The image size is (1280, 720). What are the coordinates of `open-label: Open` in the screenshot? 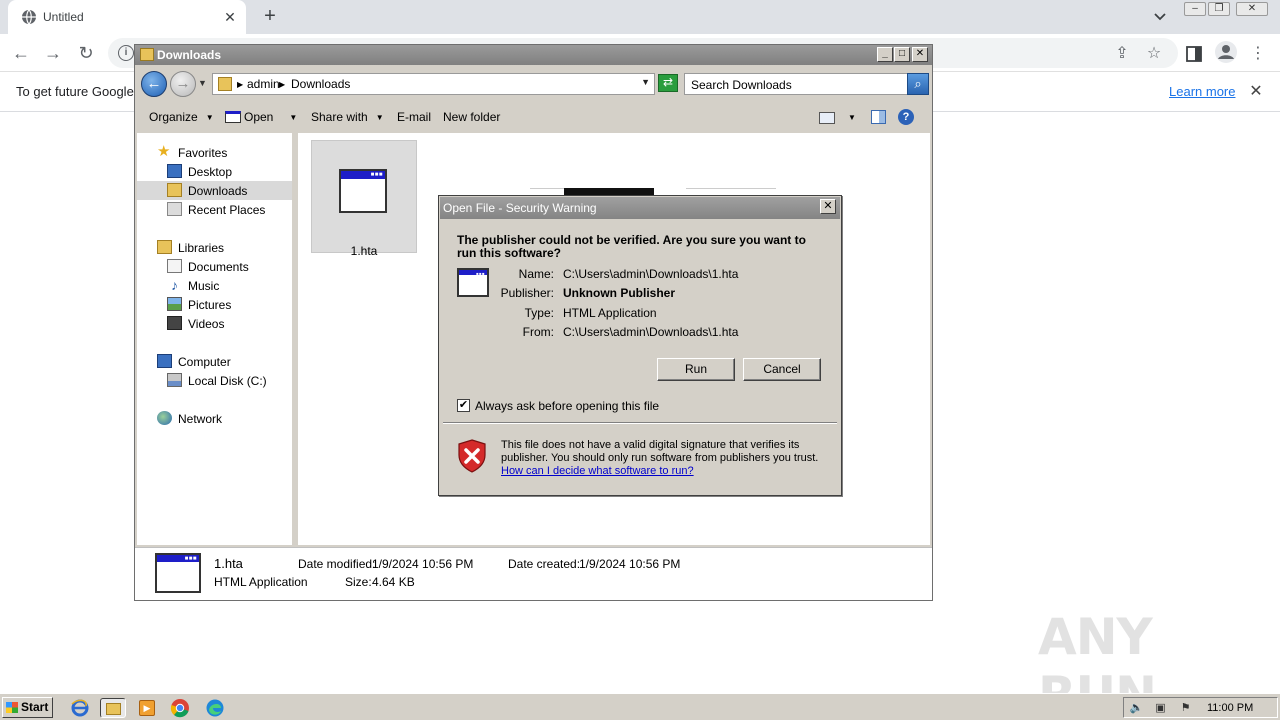 It's located at (259, 117).